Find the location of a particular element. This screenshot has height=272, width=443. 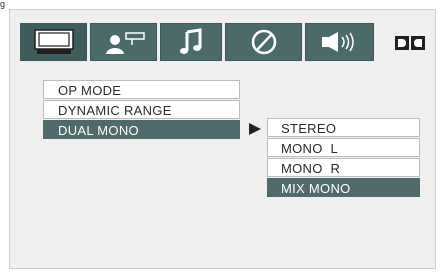

tab-preference is located at coordinates (263, 42).